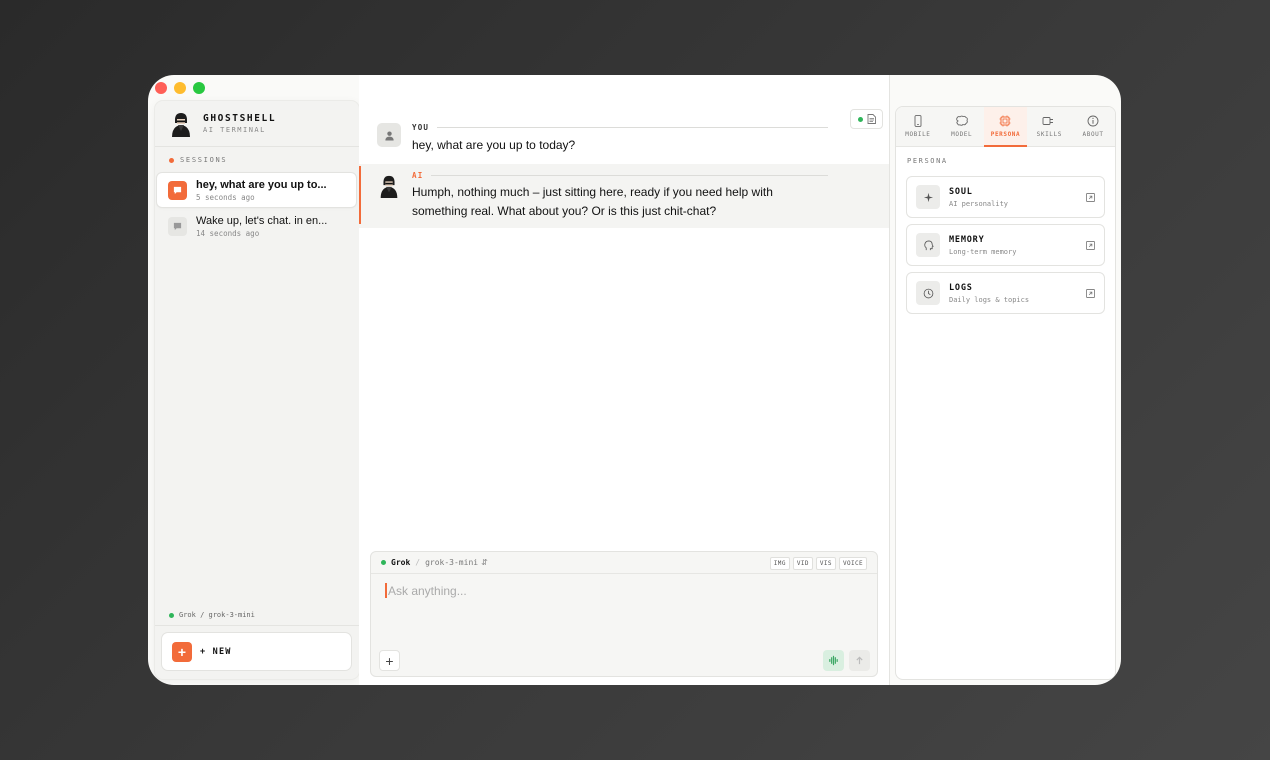 The image size is (1270, 760). What do you see at coordinates (421, 127) in the screenshot?
I see `message-author: YOU` at bounding box center [421, 127].